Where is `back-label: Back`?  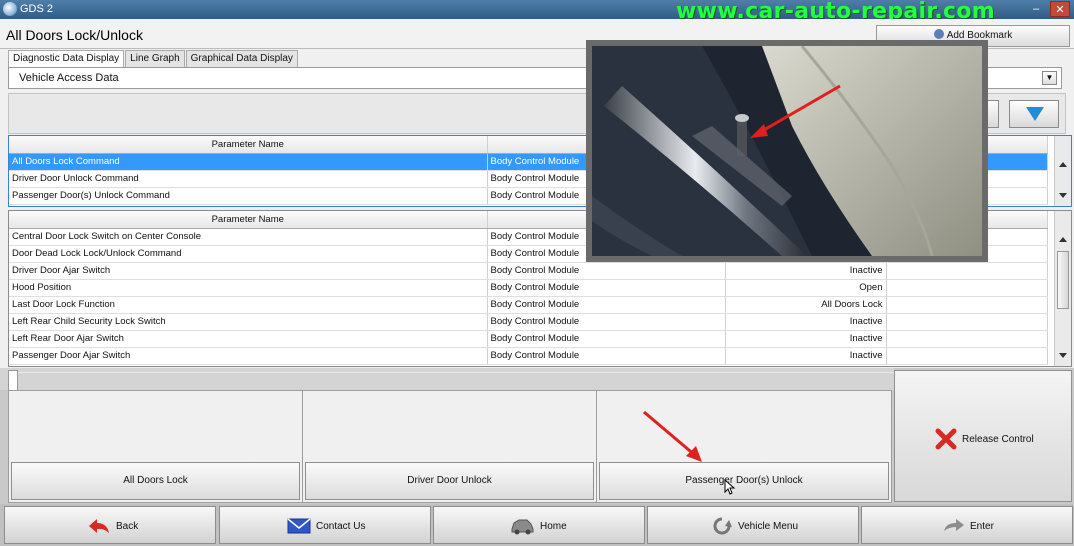
back-label: Back is located at coordinates (127, 526).